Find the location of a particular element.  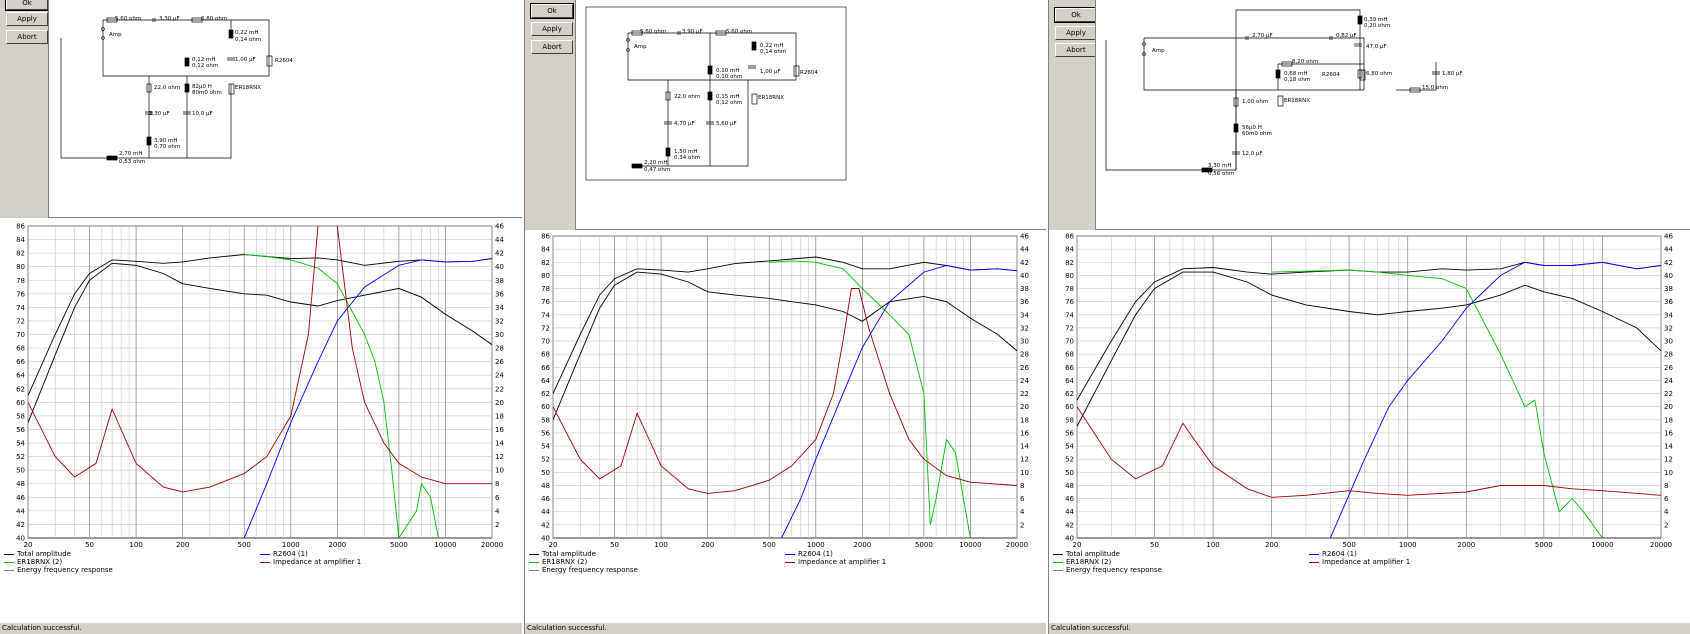

schematic-label: 0,34 ohm is located at coordinates (687, 158).